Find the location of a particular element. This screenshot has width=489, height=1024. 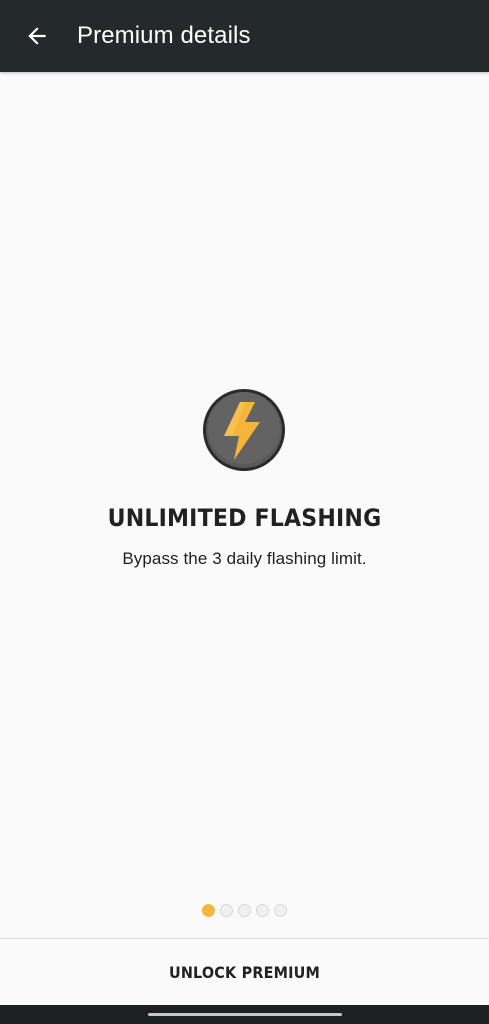

unlock-premium-button: UNLOCK PREMIUM is located at coordinates (244, 972).